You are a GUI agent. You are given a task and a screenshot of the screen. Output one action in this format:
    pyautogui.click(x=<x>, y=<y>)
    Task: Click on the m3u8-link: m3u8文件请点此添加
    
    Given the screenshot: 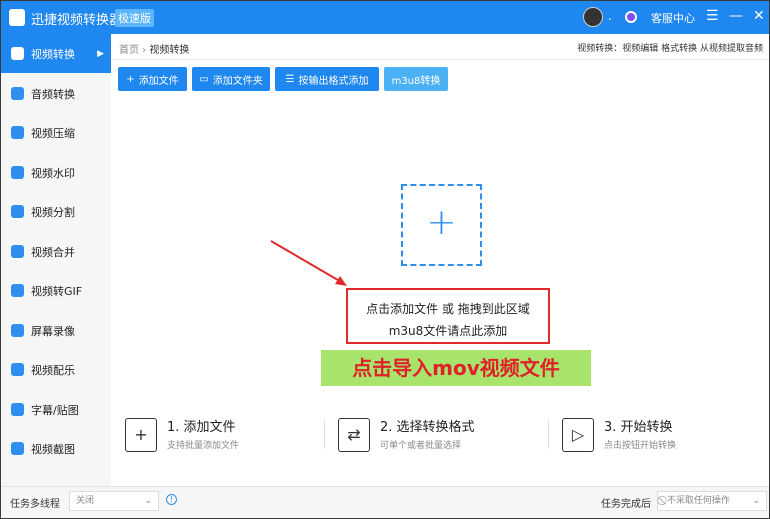 What is the action you would take?
    pyautogui.click(x=448, y=331)
    